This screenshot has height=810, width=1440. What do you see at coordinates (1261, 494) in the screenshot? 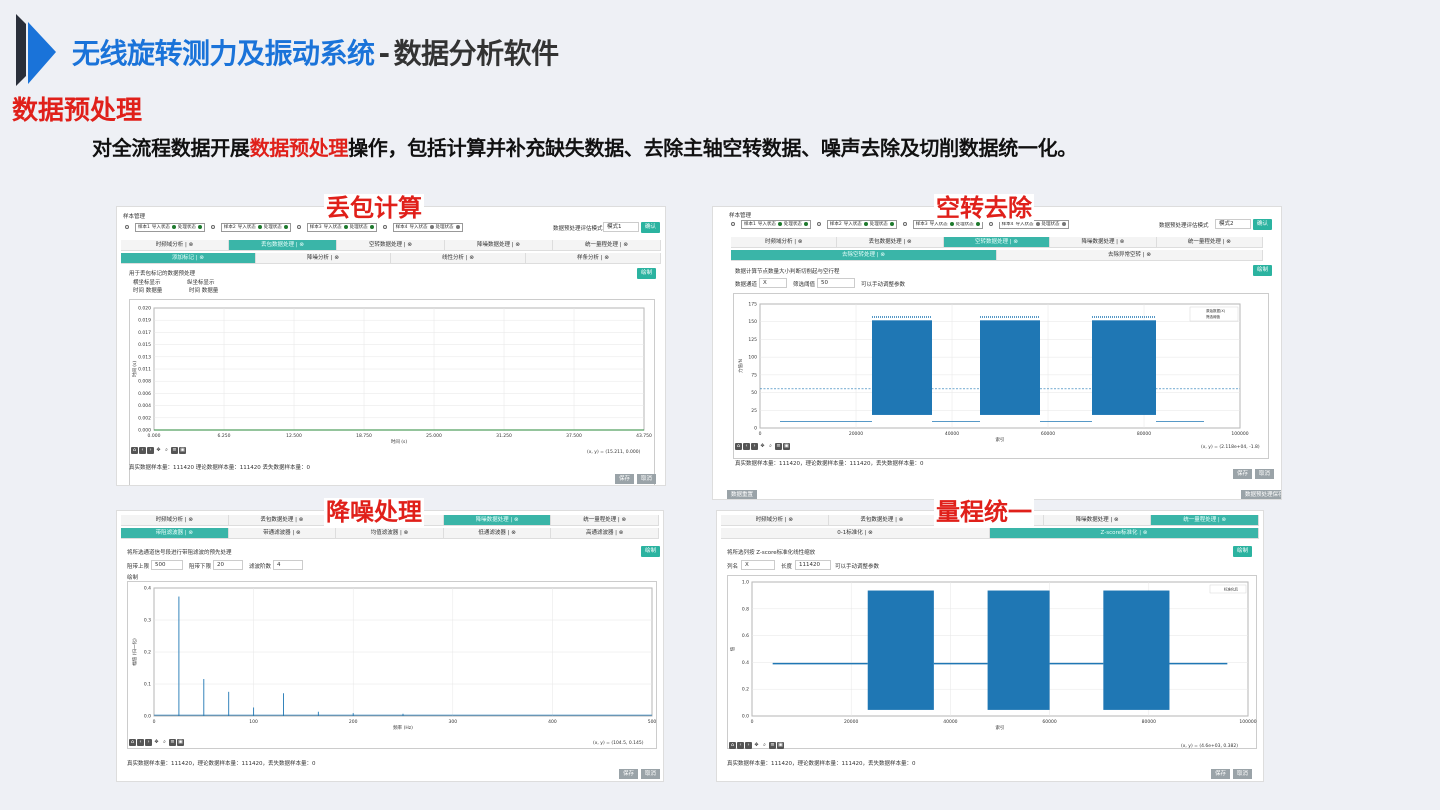
I see `save-all-button: 数据预处理保存` at bounding box center [1261, 494].